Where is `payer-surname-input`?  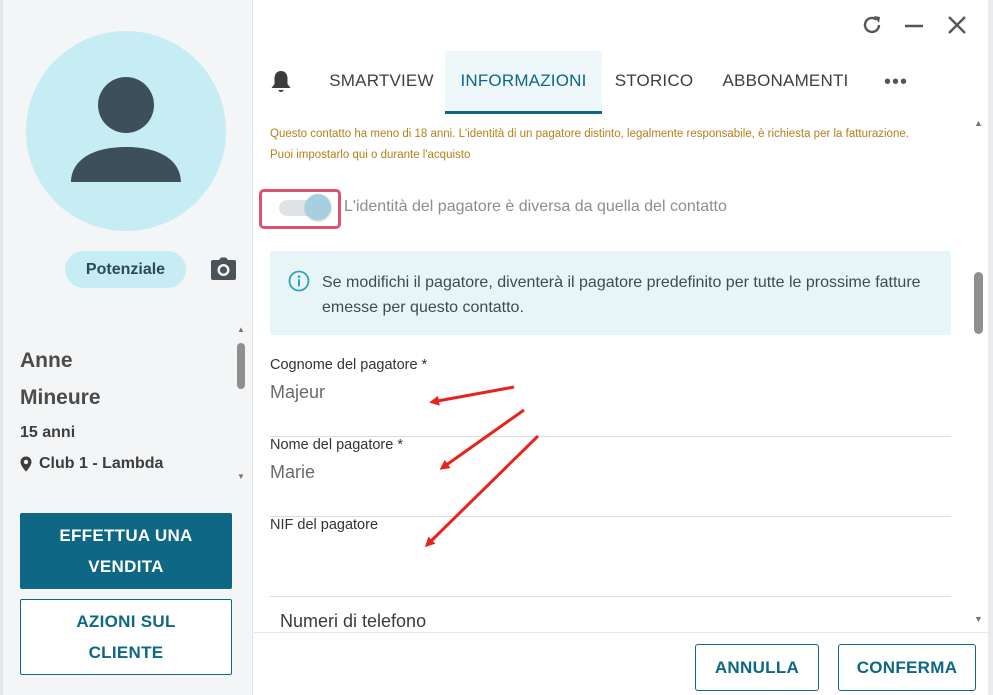
payer-surname-input is located at coordinates (570, 392).